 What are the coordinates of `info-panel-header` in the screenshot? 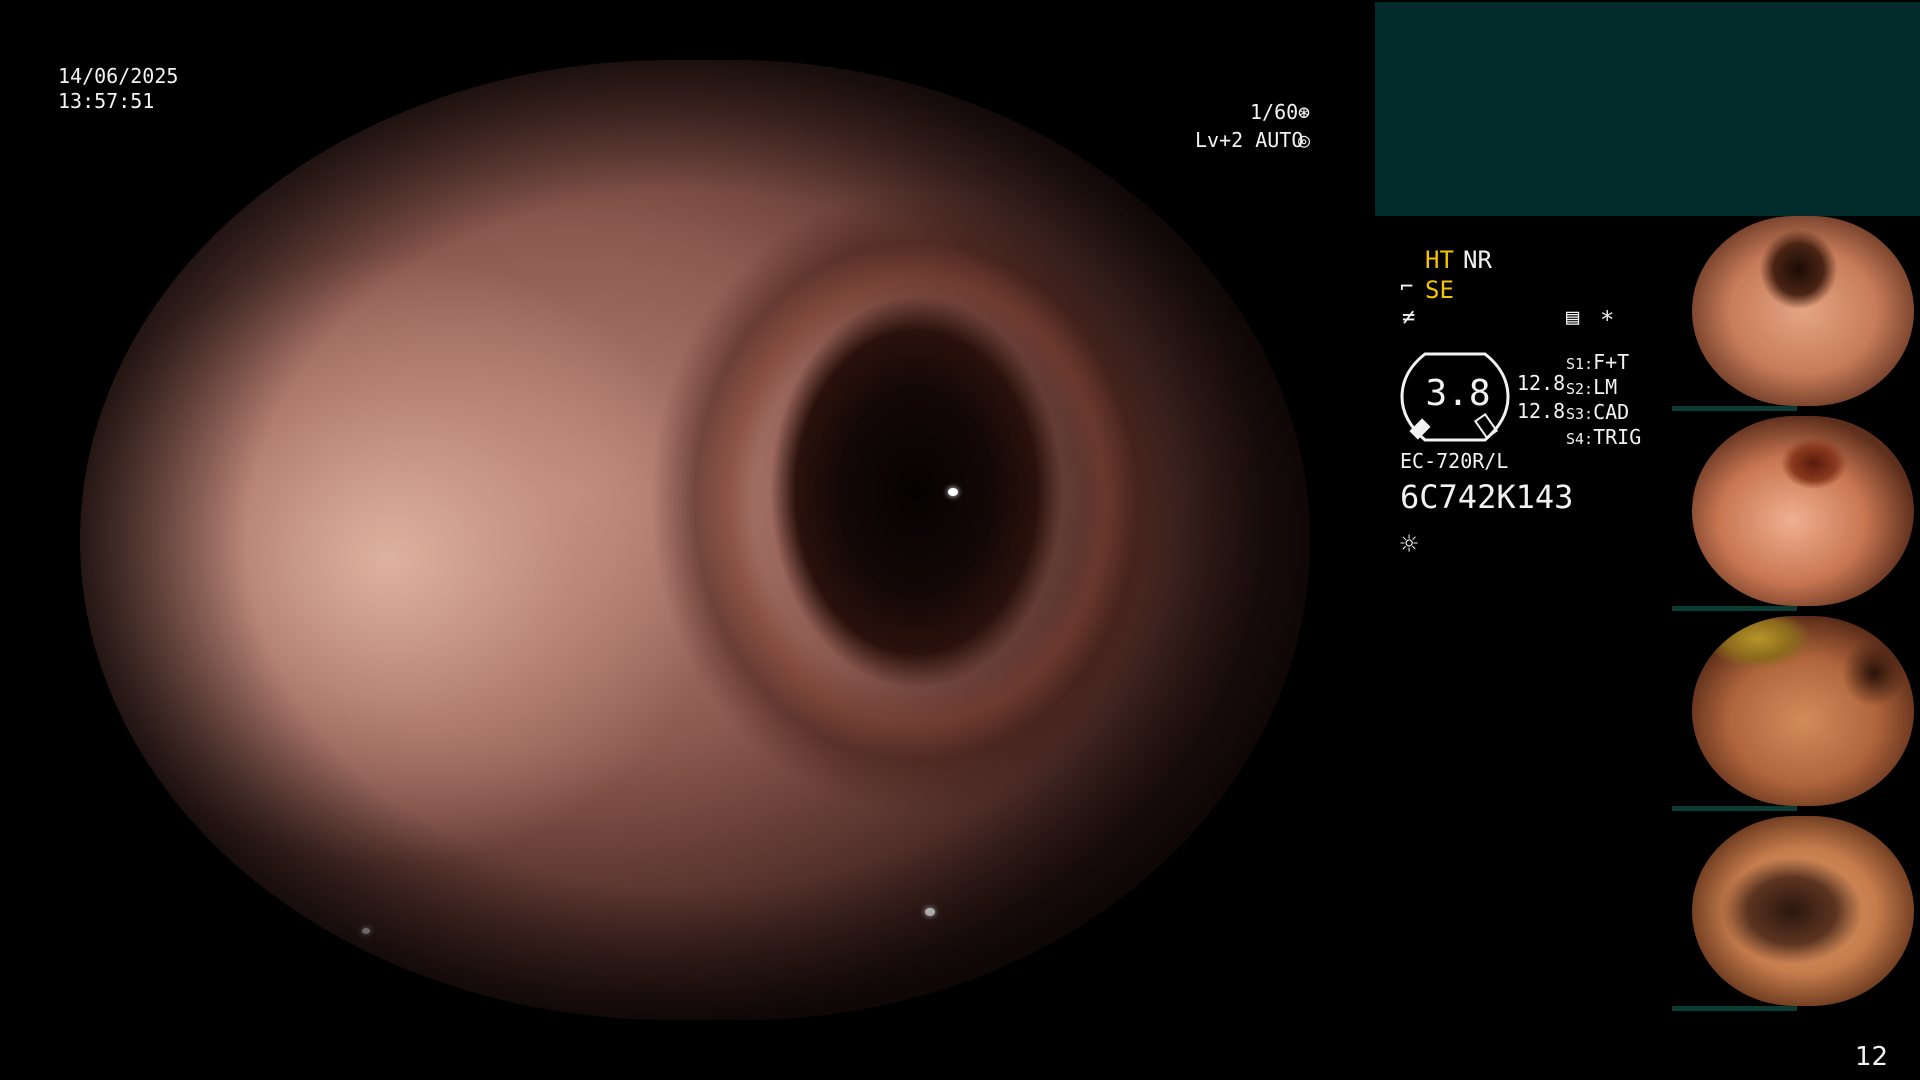 It's located at (1647, 109).